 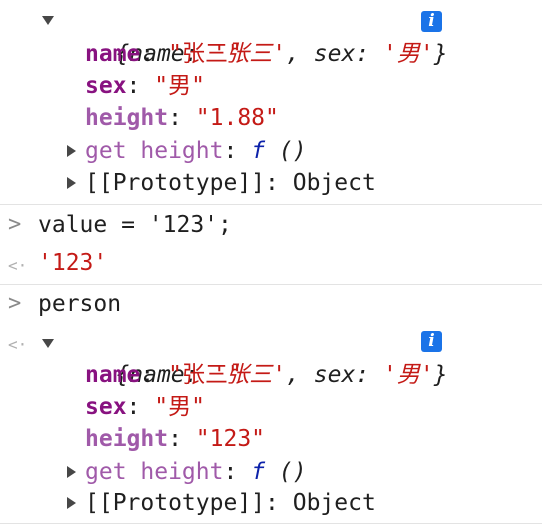 What do you see at coordinates (230, 439) in the screenshot?
I see `property-value: "123"` at bounding box center [230, 439].